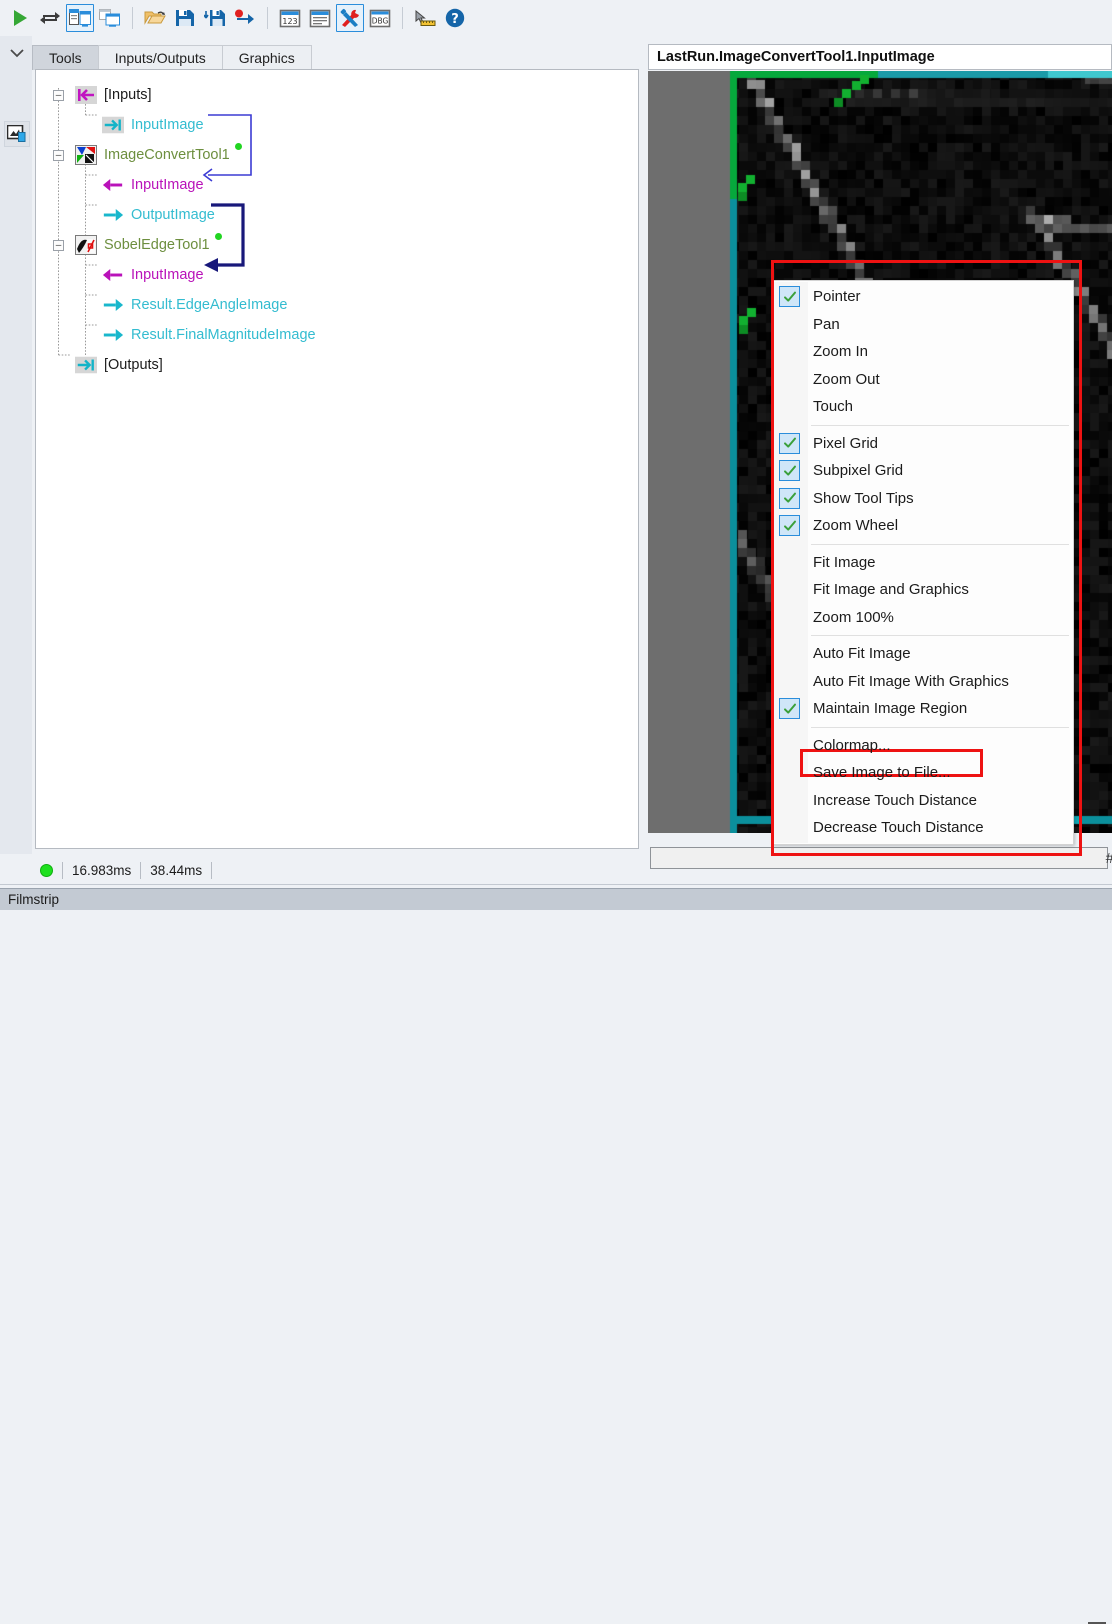 The image size is (1112, 1624). I want to click on expander-inputs: –, so click(58, 95).